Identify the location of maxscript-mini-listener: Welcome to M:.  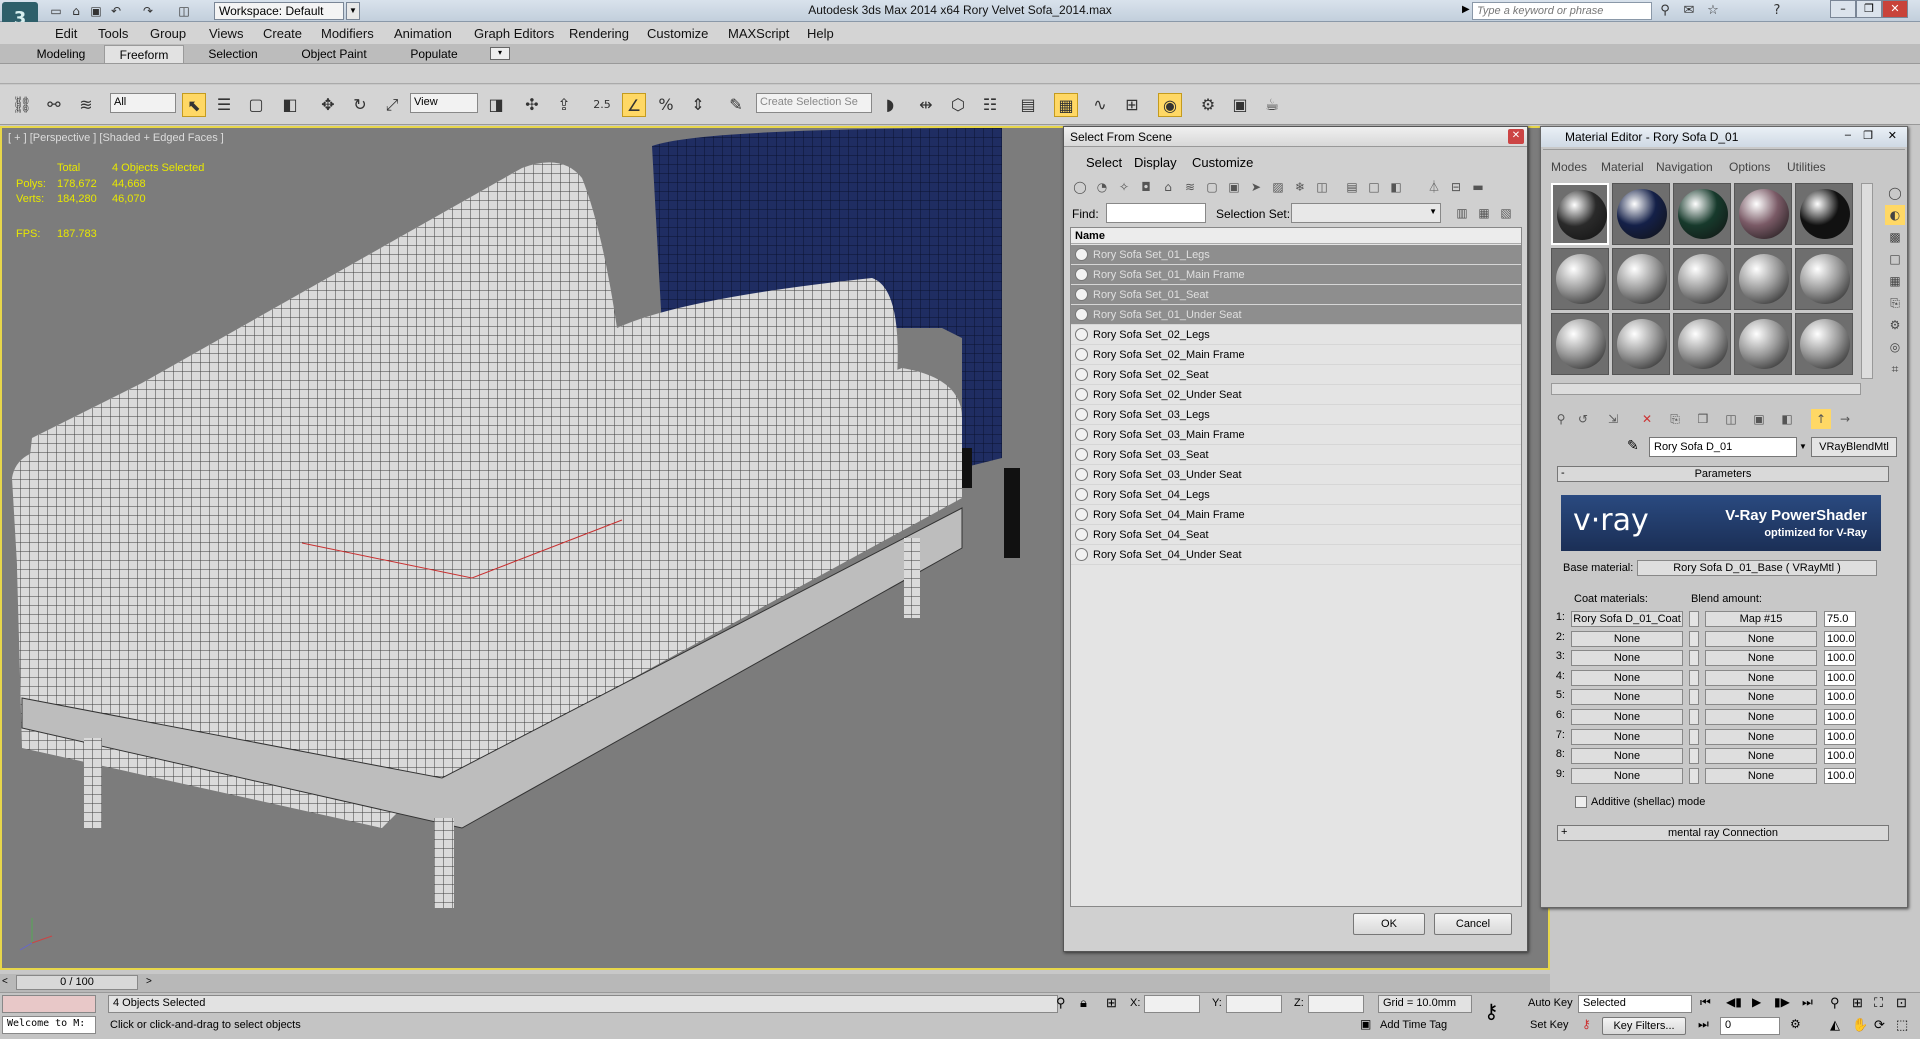
(49, 1025).